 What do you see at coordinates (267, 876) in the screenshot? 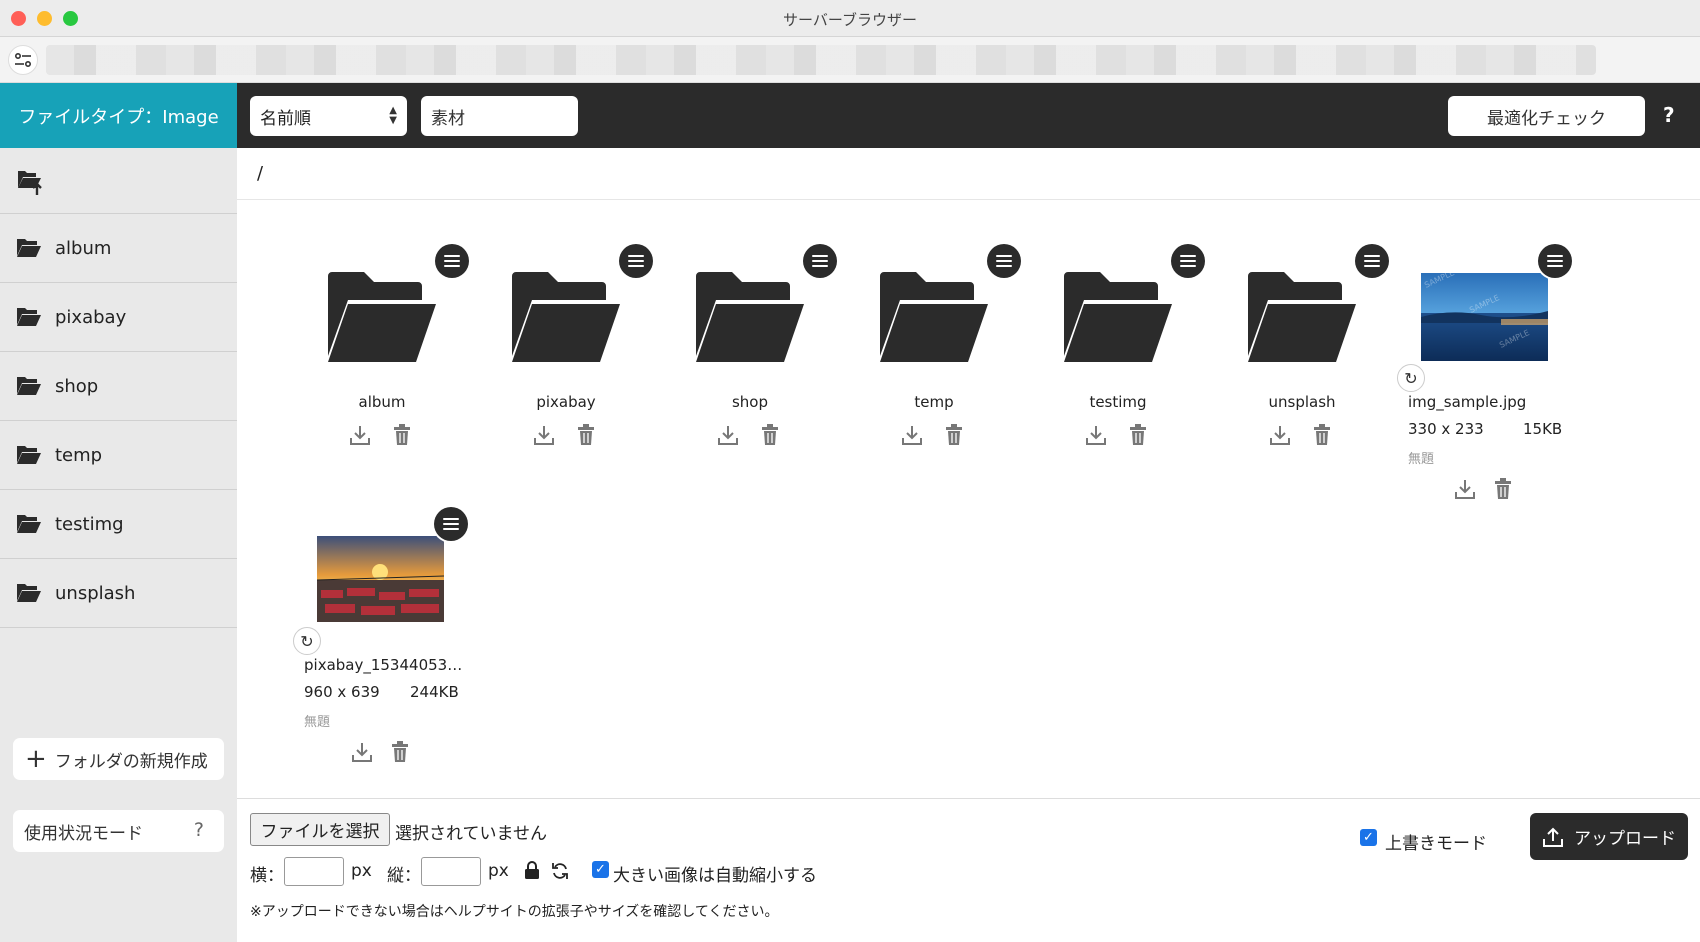
I see `width-label: 横：` at bounding box center [267, 876].